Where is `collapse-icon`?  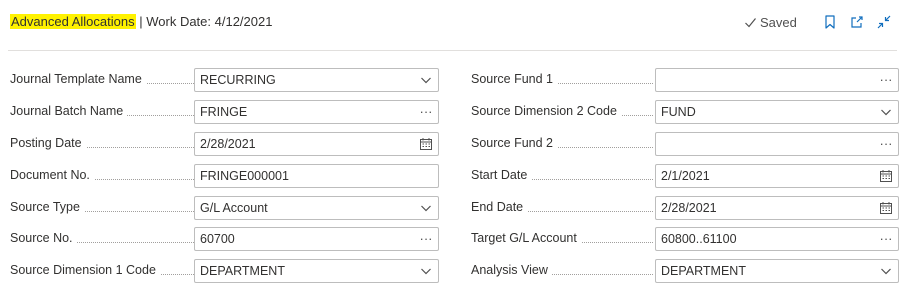 collapse-icon is located at coordinates (884, 22).